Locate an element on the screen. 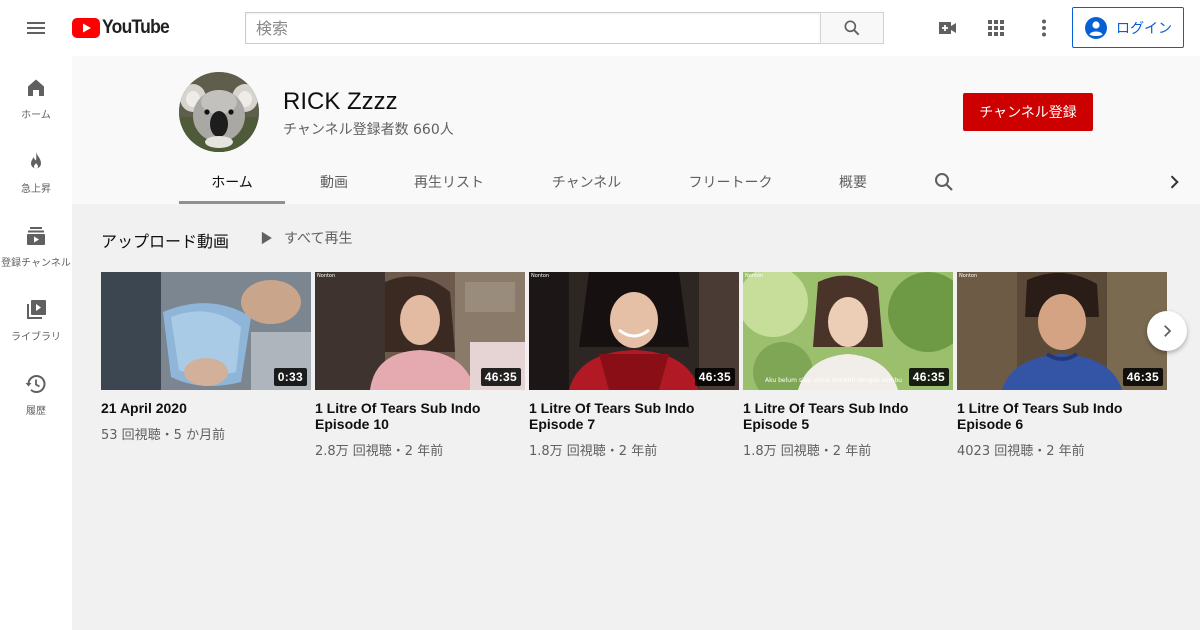  channel-name: RICK Zzzz is located at coordinates (340, 101).